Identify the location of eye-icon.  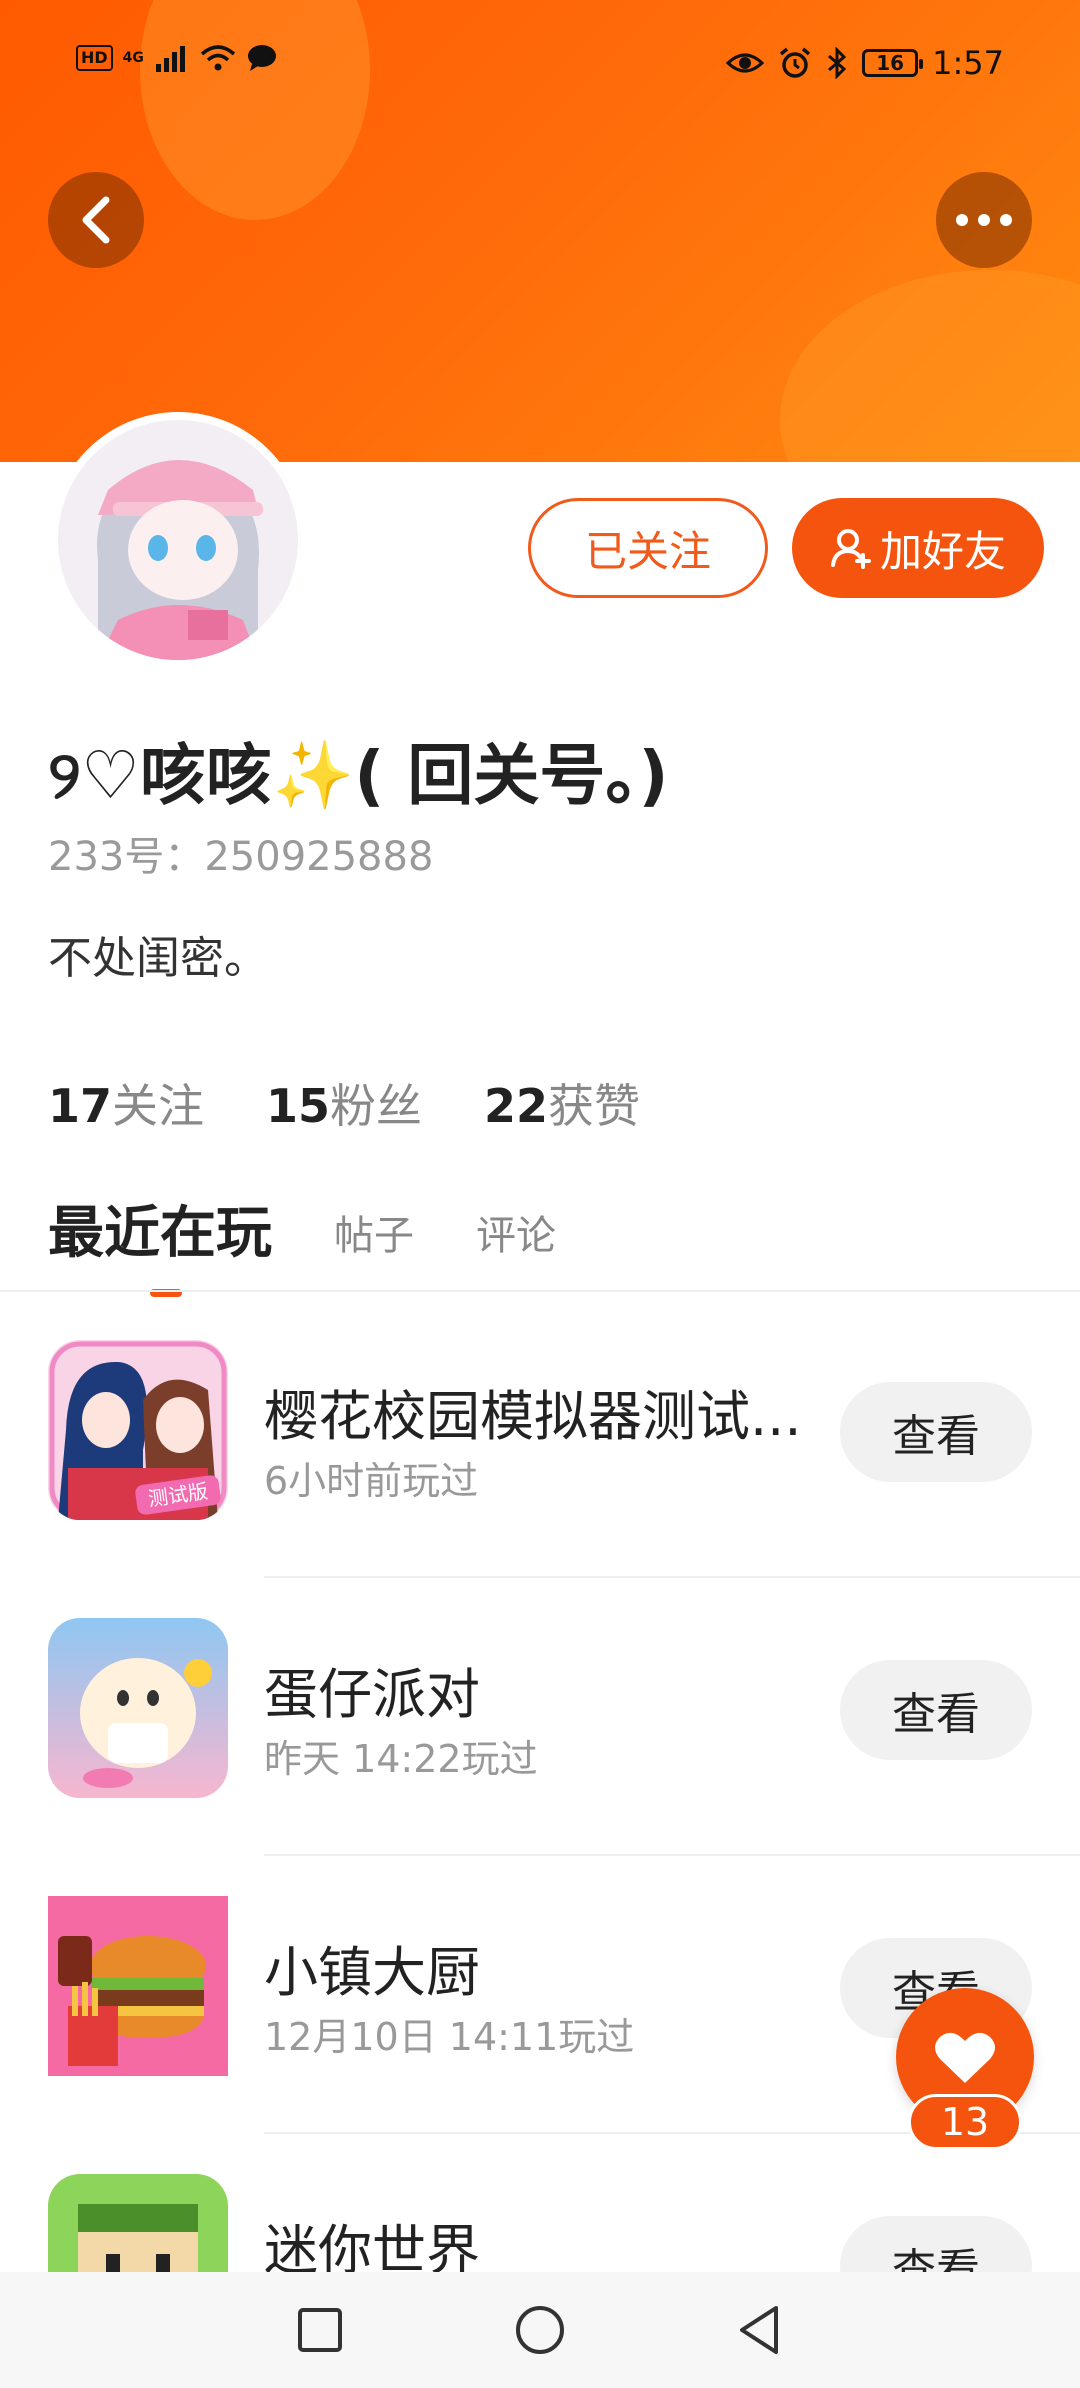
(745, 63).